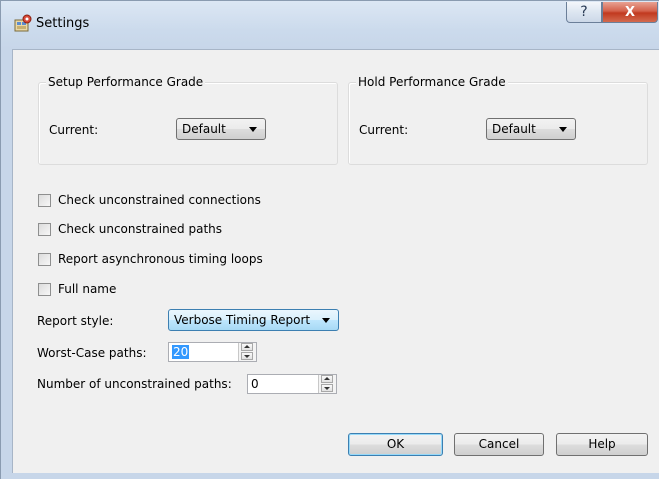 The image size is (659, 479). What do you see at coordinates (204, 129) in the screenshot?
I see `setup-grade-value: Default` at bounding box center [204, 129].